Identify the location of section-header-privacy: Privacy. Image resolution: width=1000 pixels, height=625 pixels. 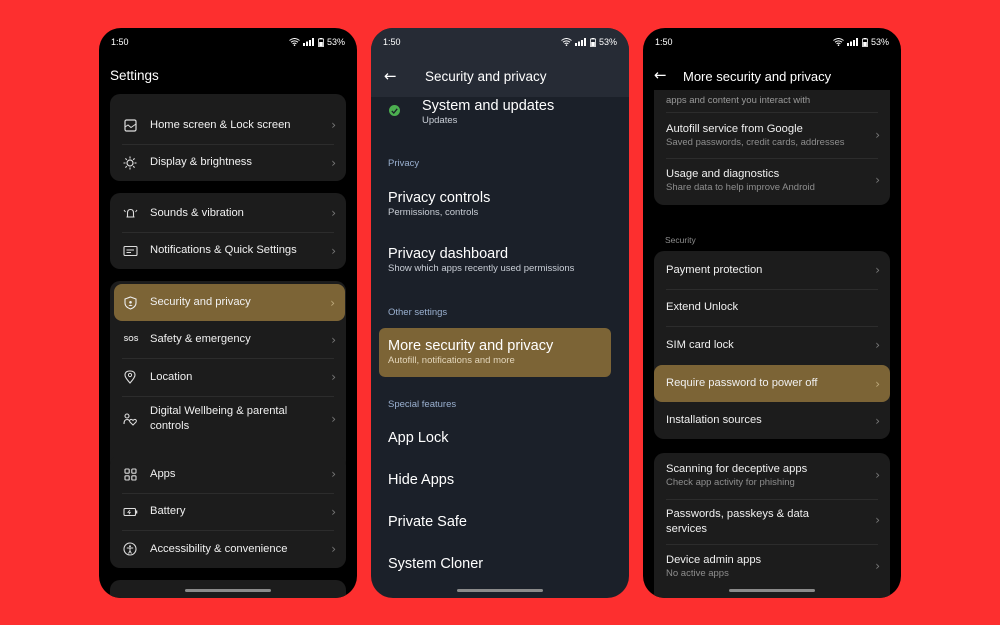
(404, 163).